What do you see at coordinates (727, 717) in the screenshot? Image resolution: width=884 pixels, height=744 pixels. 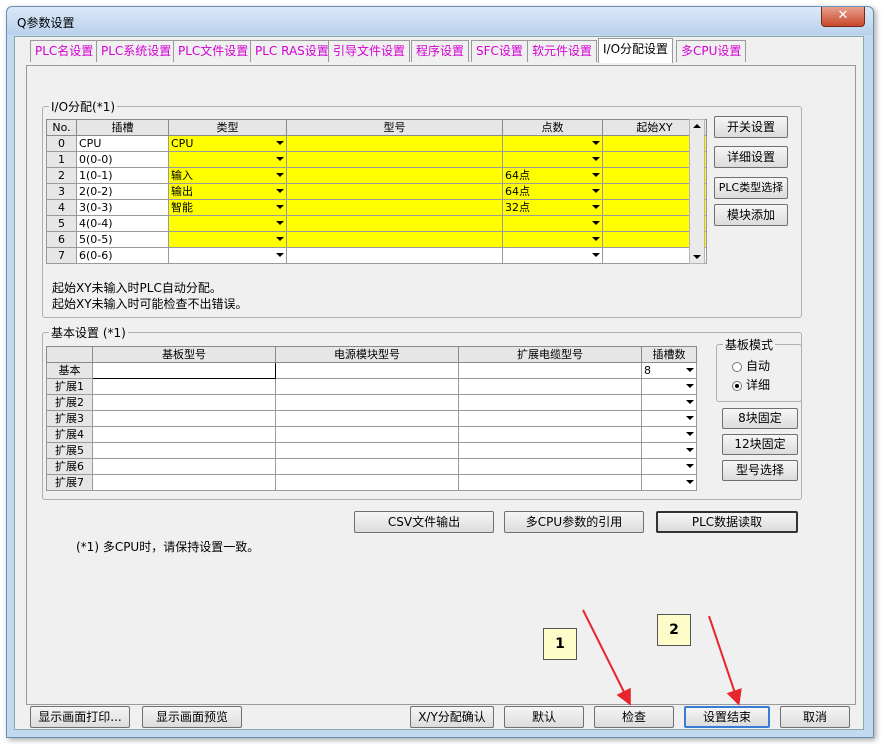 I see `finish-settings-button: 设置结束` at bounding box center [727, 717].